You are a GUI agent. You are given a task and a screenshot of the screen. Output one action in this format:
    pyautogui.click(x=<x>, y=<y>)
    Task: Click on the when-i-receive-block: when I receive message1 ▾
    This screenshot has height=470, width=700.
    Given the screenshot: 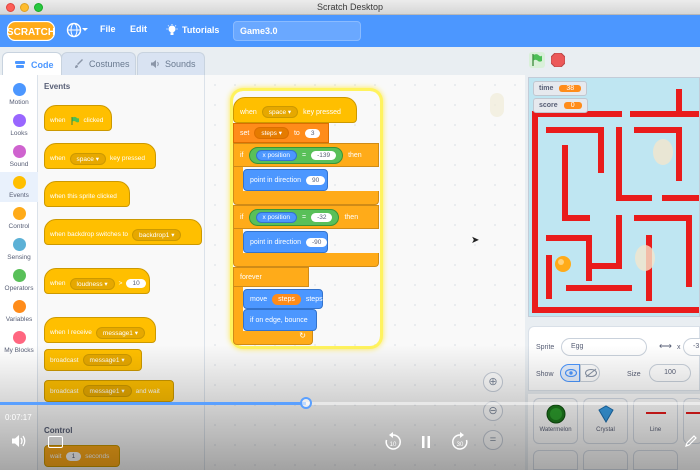 What is the action you would take?
    pyautogui.click(x=100, y=330)
    